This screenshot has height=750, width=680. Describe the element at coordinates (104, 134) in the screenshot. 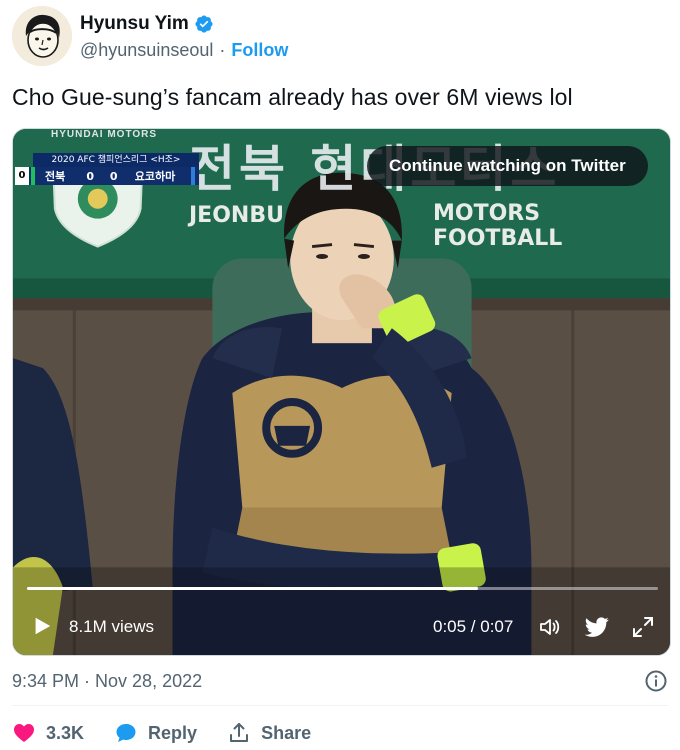

I see `banner-hyundai-text: HYUNDAI MOTORS` at that location.